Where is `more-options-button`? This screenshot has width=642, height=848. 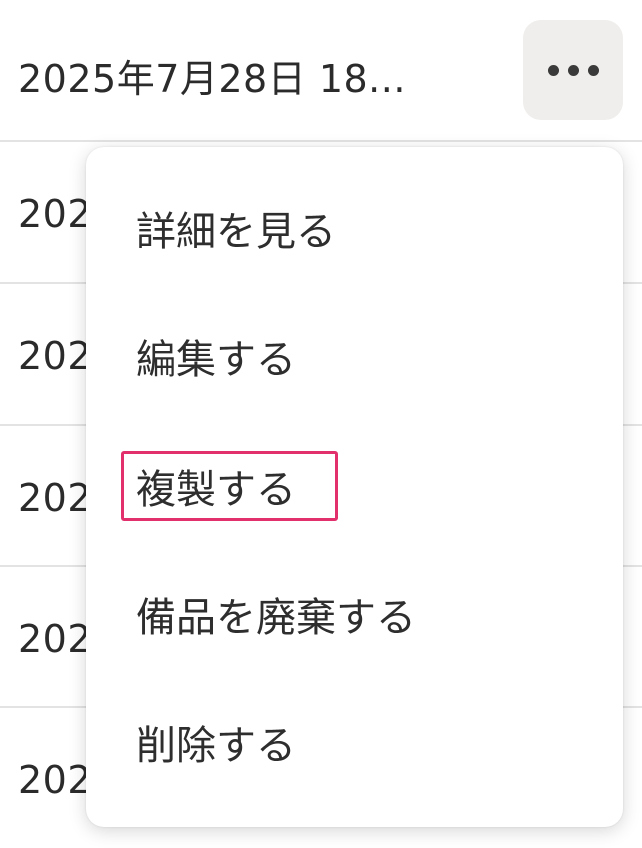 more-options-button is located at coordinates (573, 70).